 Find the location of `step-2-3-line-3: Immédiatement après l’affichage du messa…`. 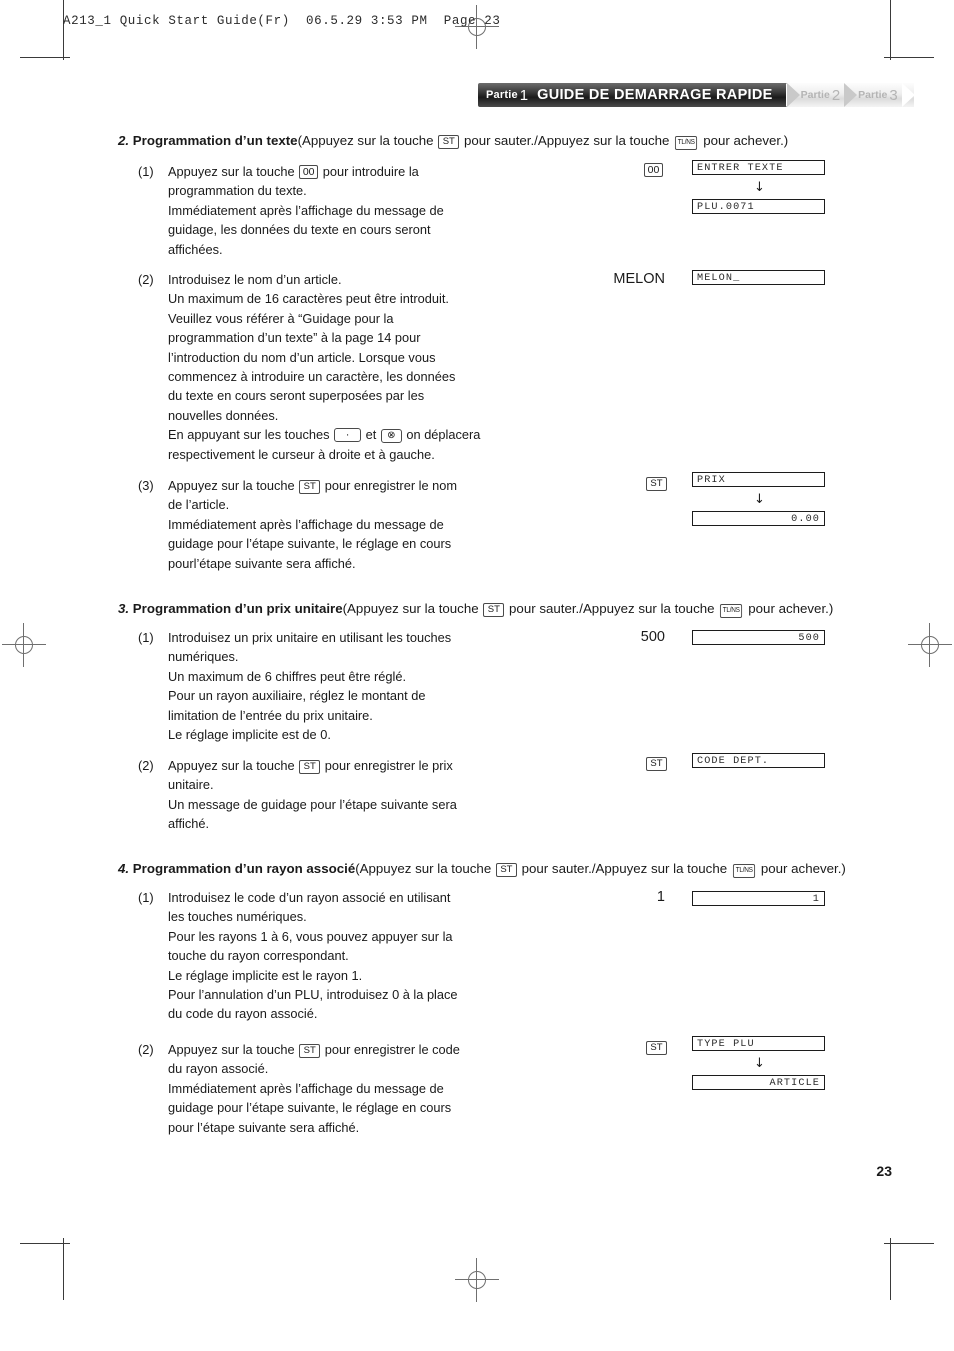

step-2-3-line-3: Immédiatement après l’affichage du messa… is located at coordinates (306, 524).